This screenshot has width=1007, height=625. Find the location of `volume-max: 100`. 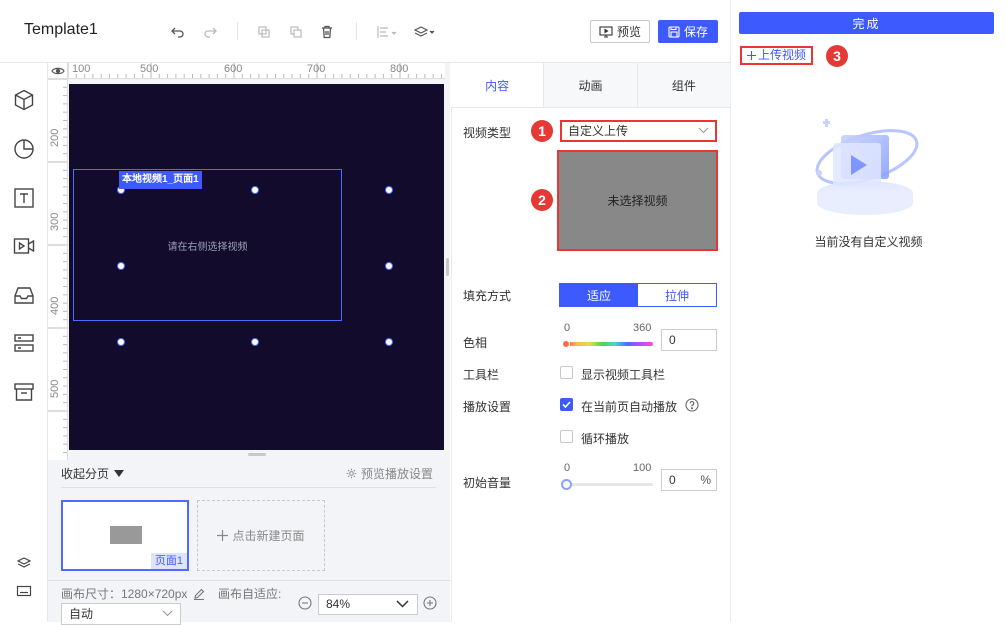

volume-max: 100 is located at coordinates (642, 468).